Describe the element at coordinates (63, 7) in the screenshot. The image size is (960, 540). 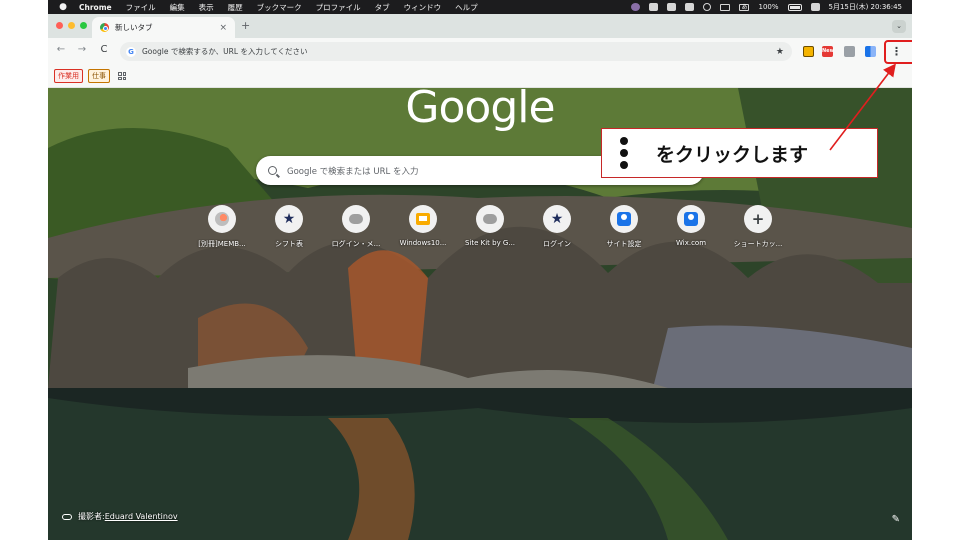
I see `apple-icon: ●` at that location.